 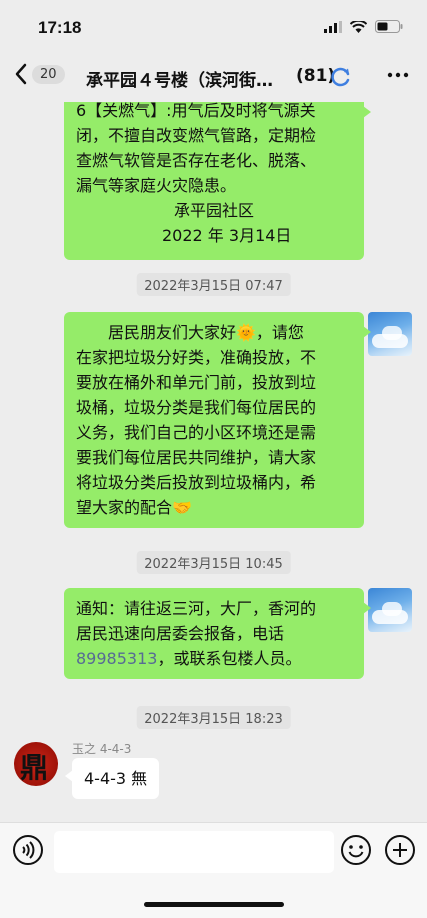 What do you see at coordinates (214, 210) in the screenshot?
I see `message-signature: 承平园社区` at bounding box center [214, 210].